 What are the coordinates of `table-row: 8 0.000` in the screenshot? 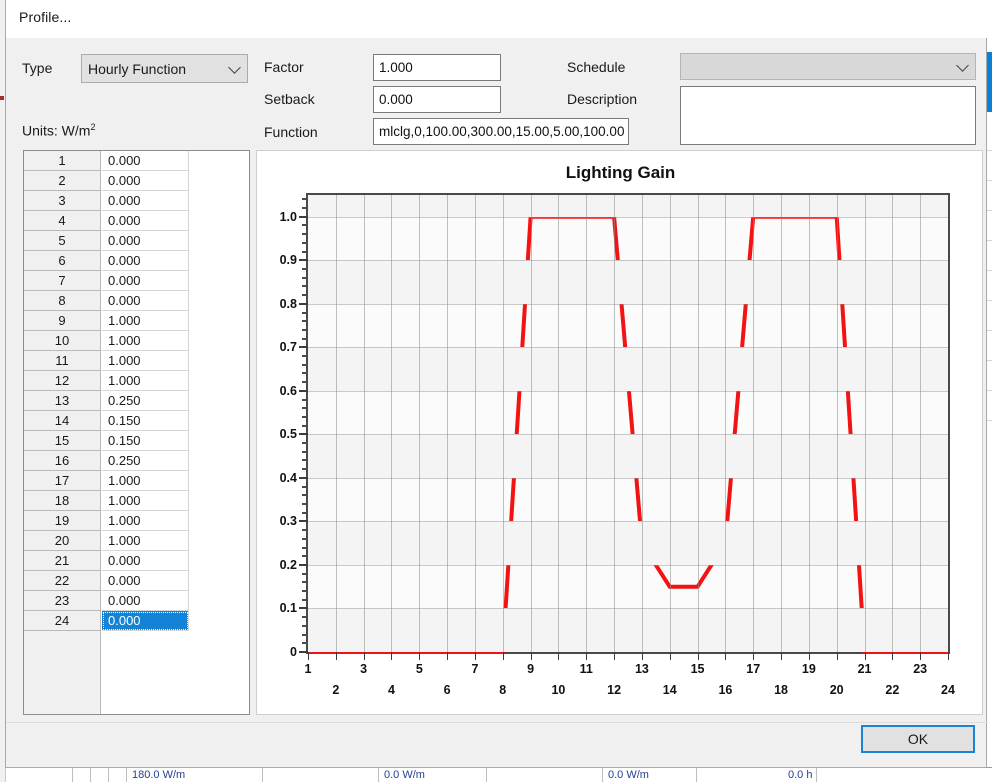 It's located at (136, 301).